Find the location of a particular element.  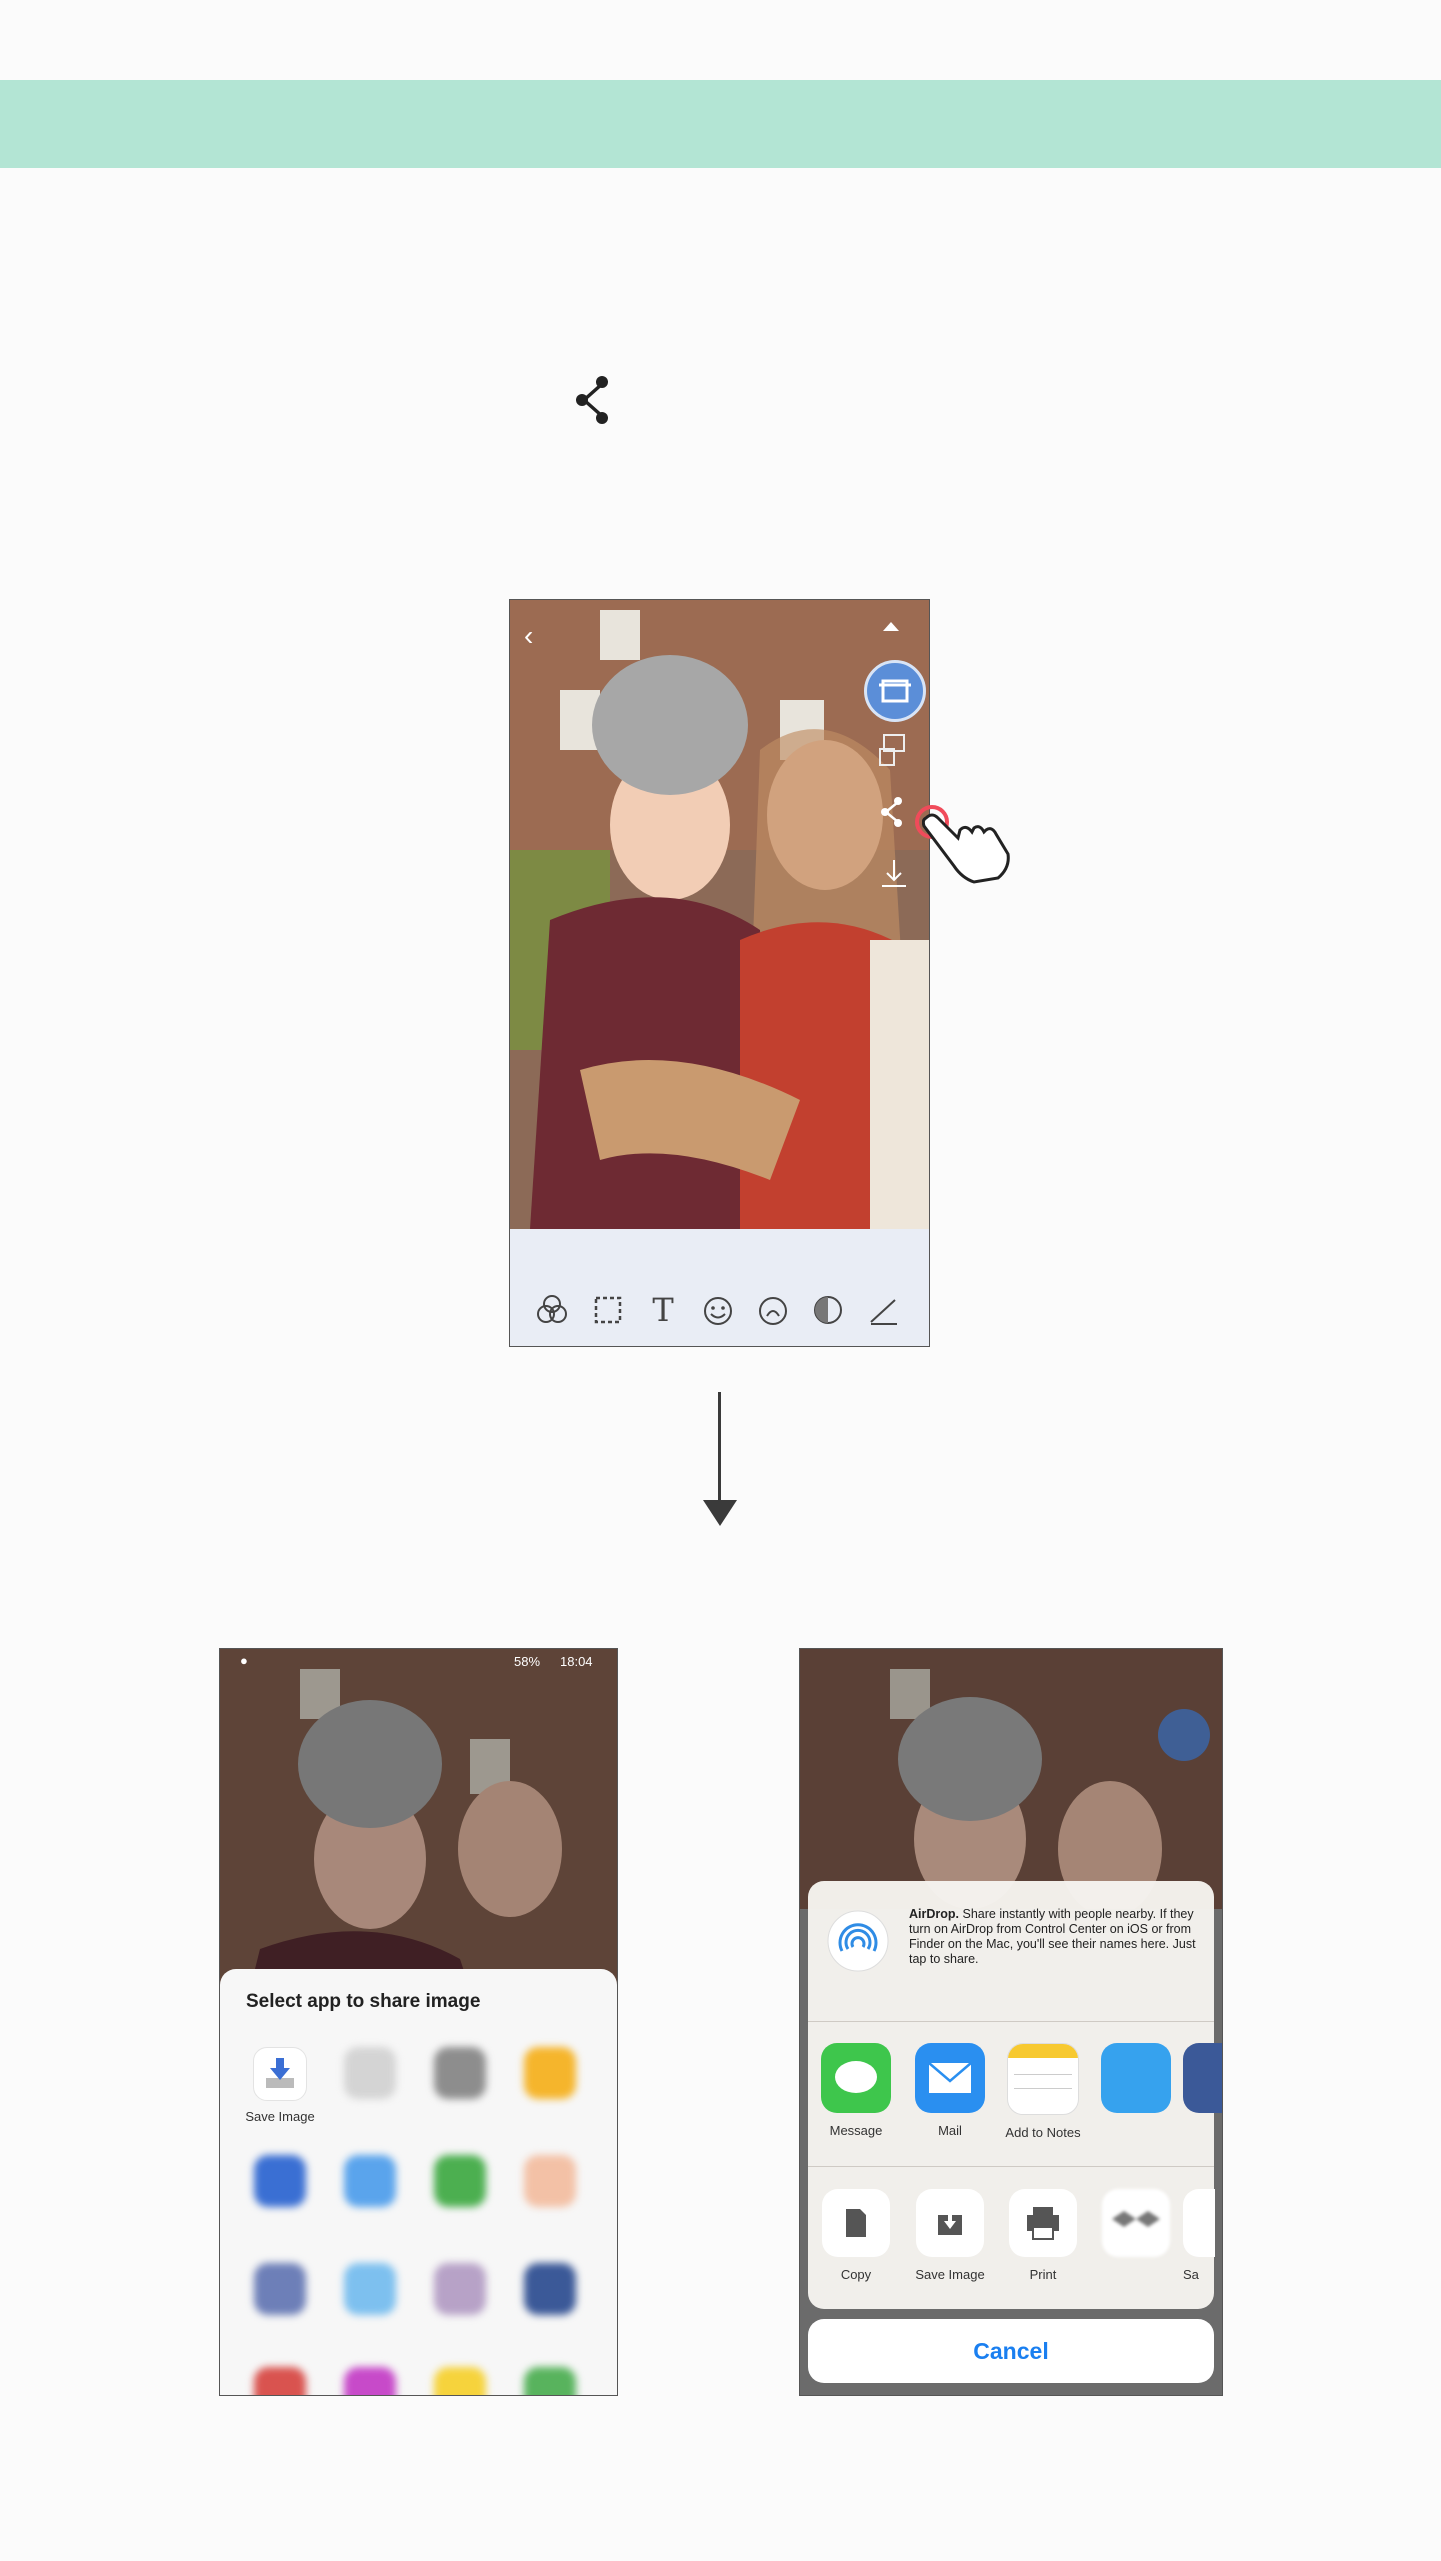

text-icon: T is located at coordinates (663, 1310).